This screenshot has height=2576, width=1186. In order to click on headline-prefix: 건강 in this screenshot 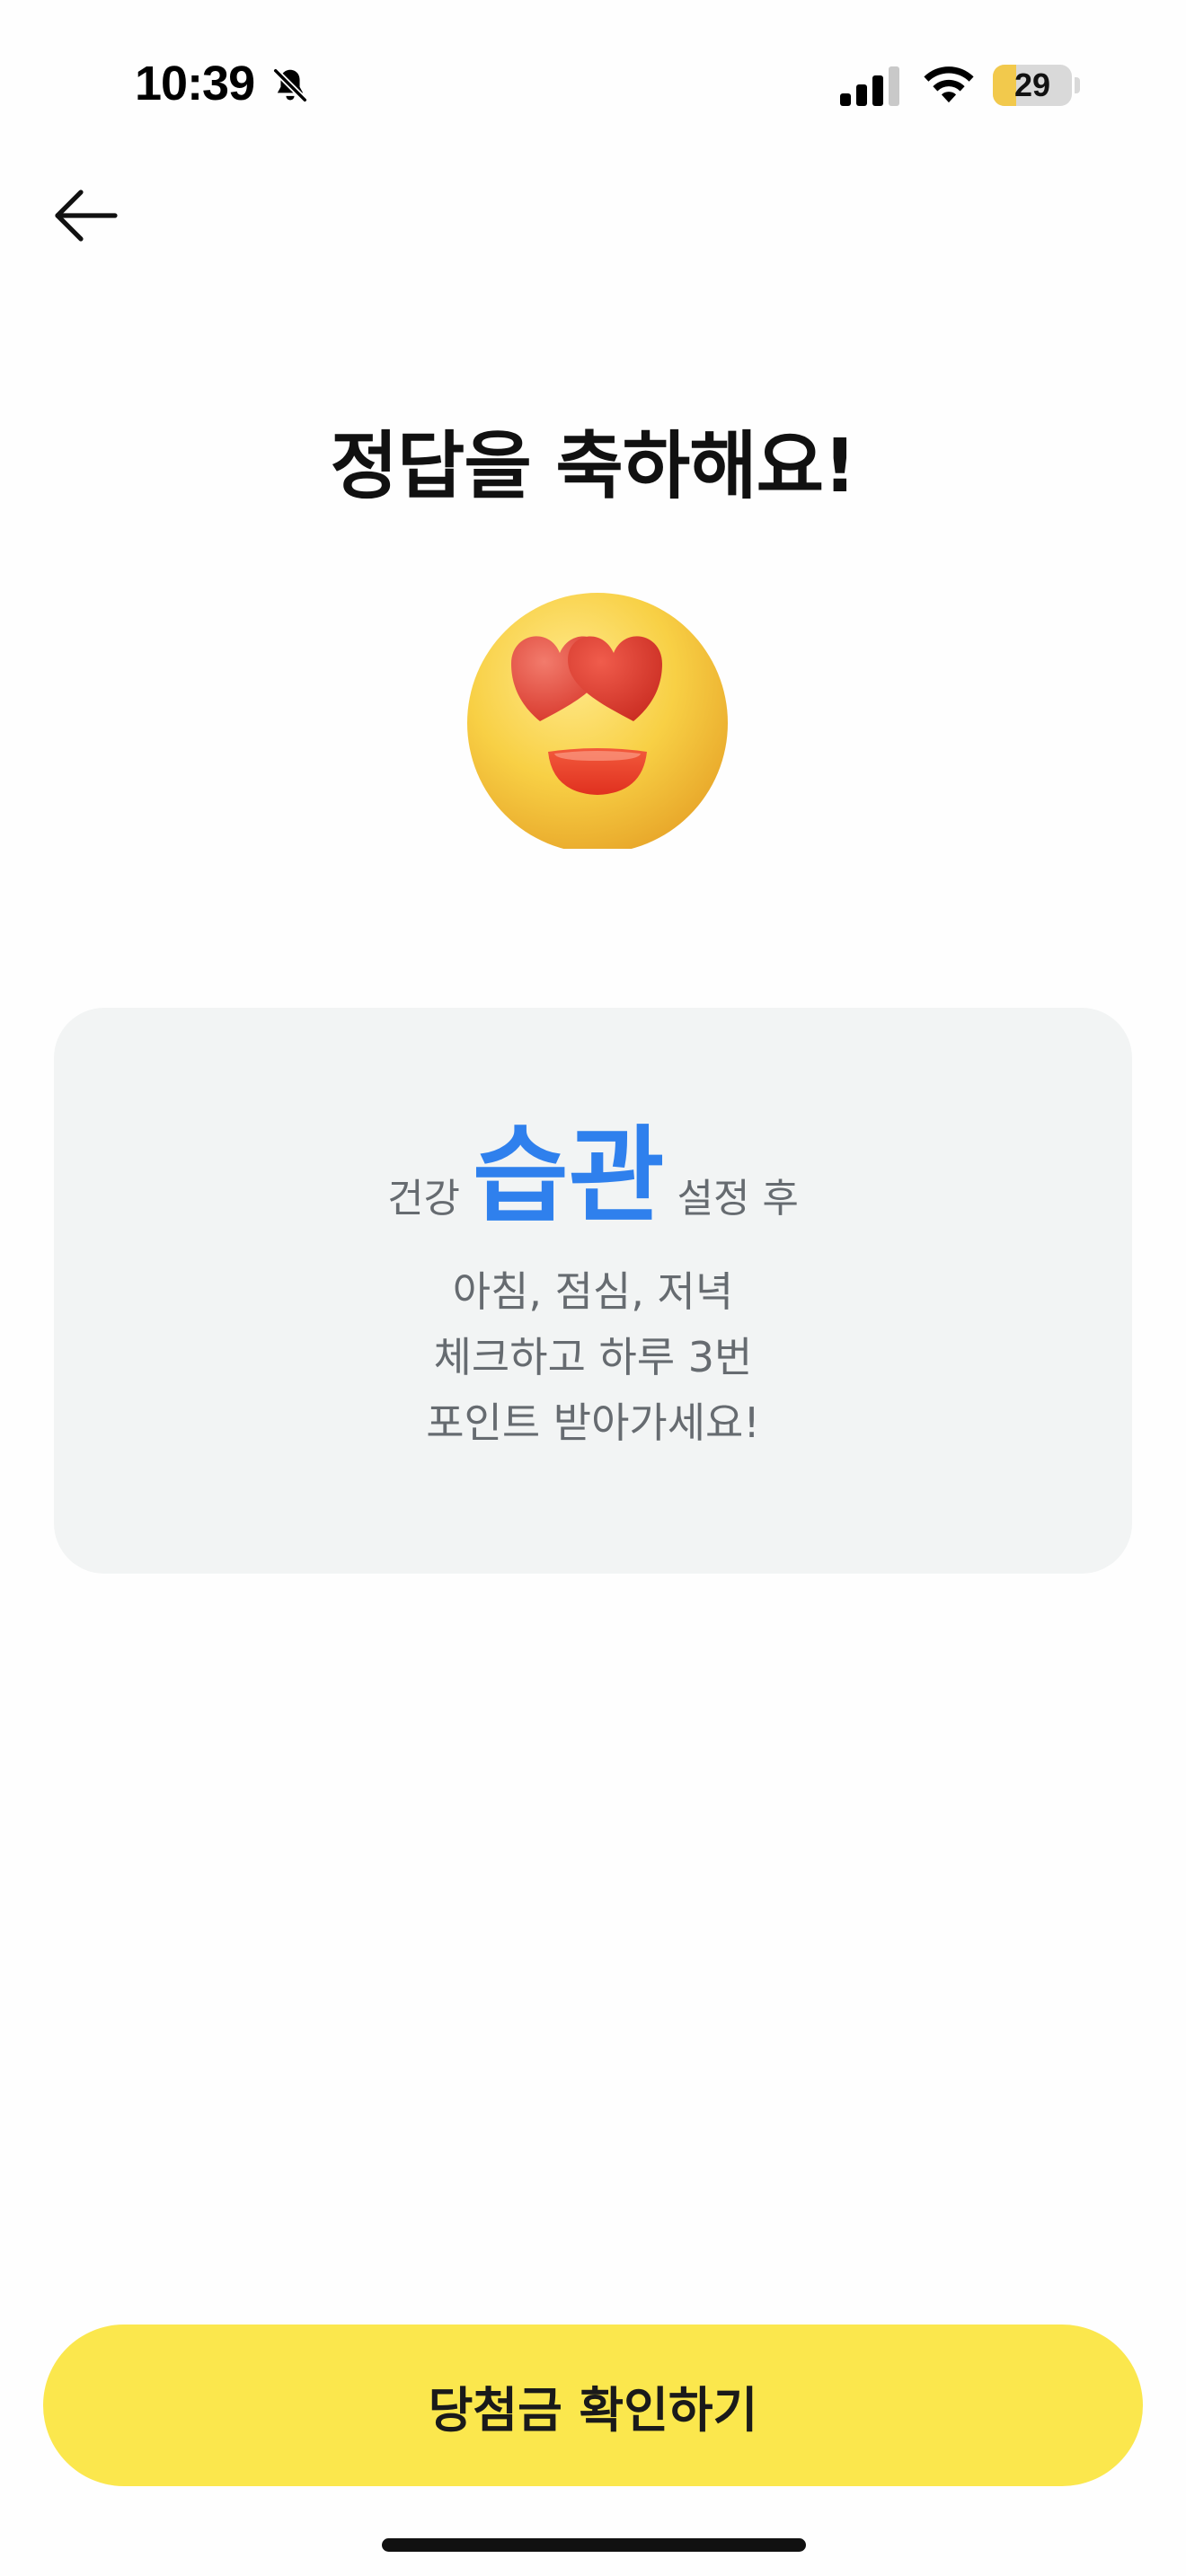, I will do `click(424, 1199)`.